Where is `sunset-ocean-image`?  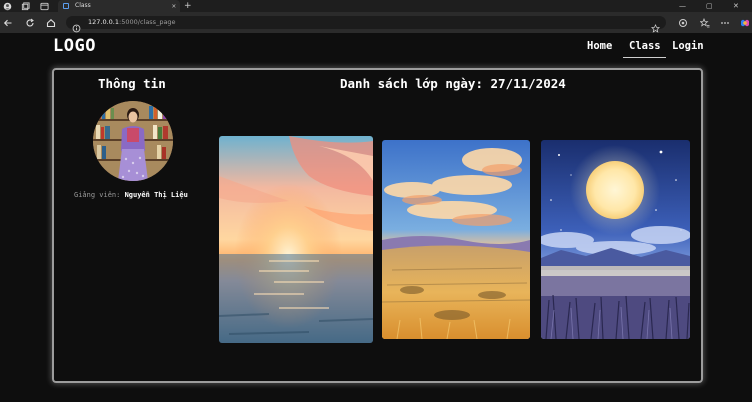
sunset-ocean-image is located at coordinates (296, 239).